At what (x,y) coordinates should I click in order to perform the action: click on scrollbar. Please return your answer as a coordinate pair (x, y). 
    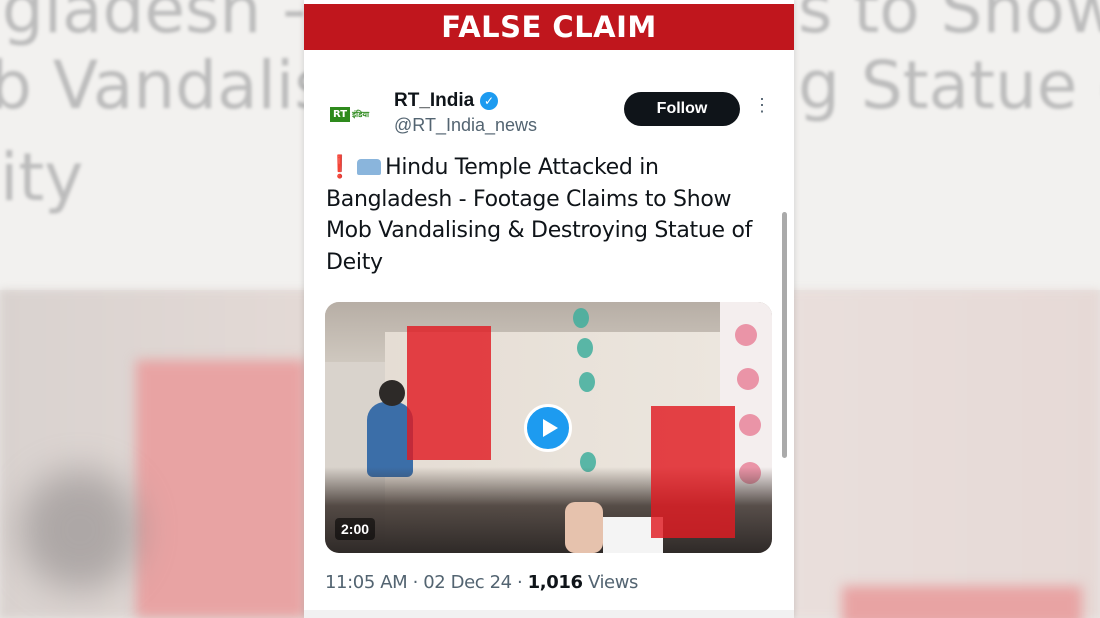
    Looking at the image, I should click on (784, 335).